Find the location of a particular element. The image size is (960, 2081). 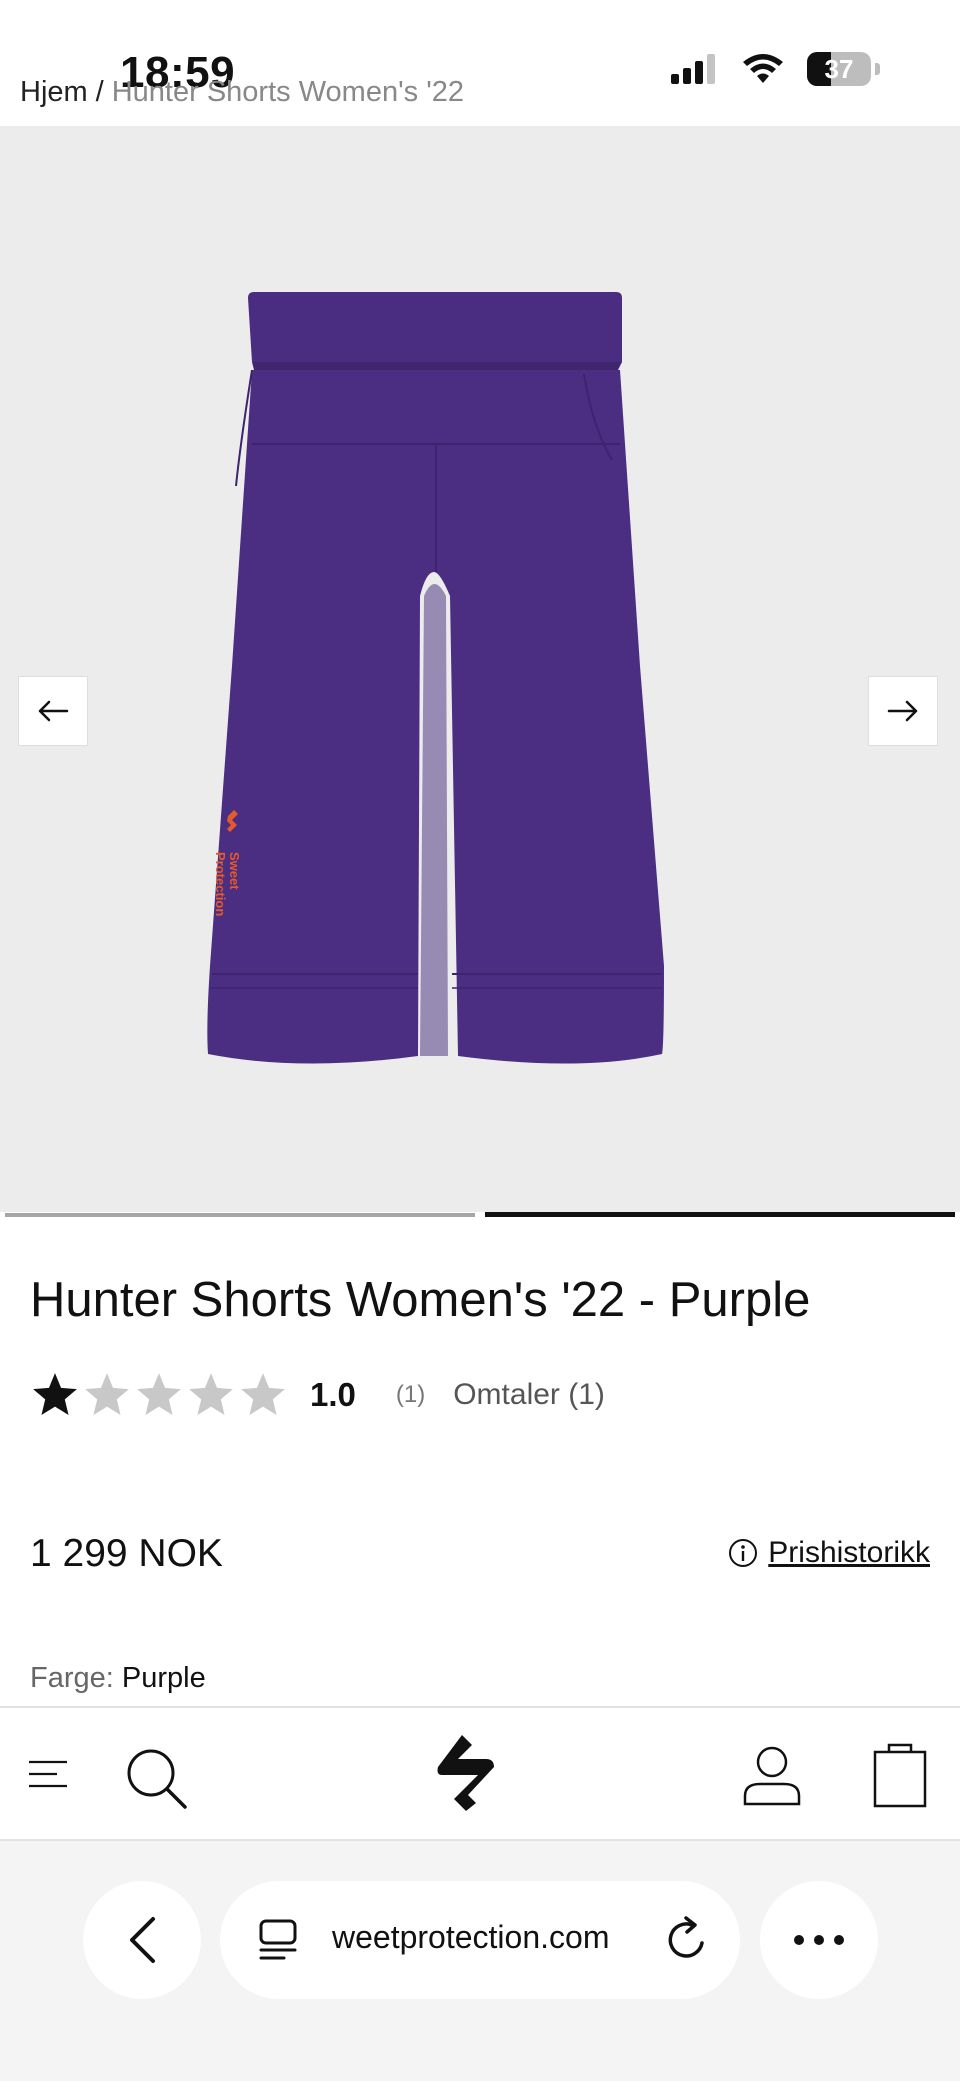

price-history-link: Prishistorikk is located at coordinates (829, 1553).